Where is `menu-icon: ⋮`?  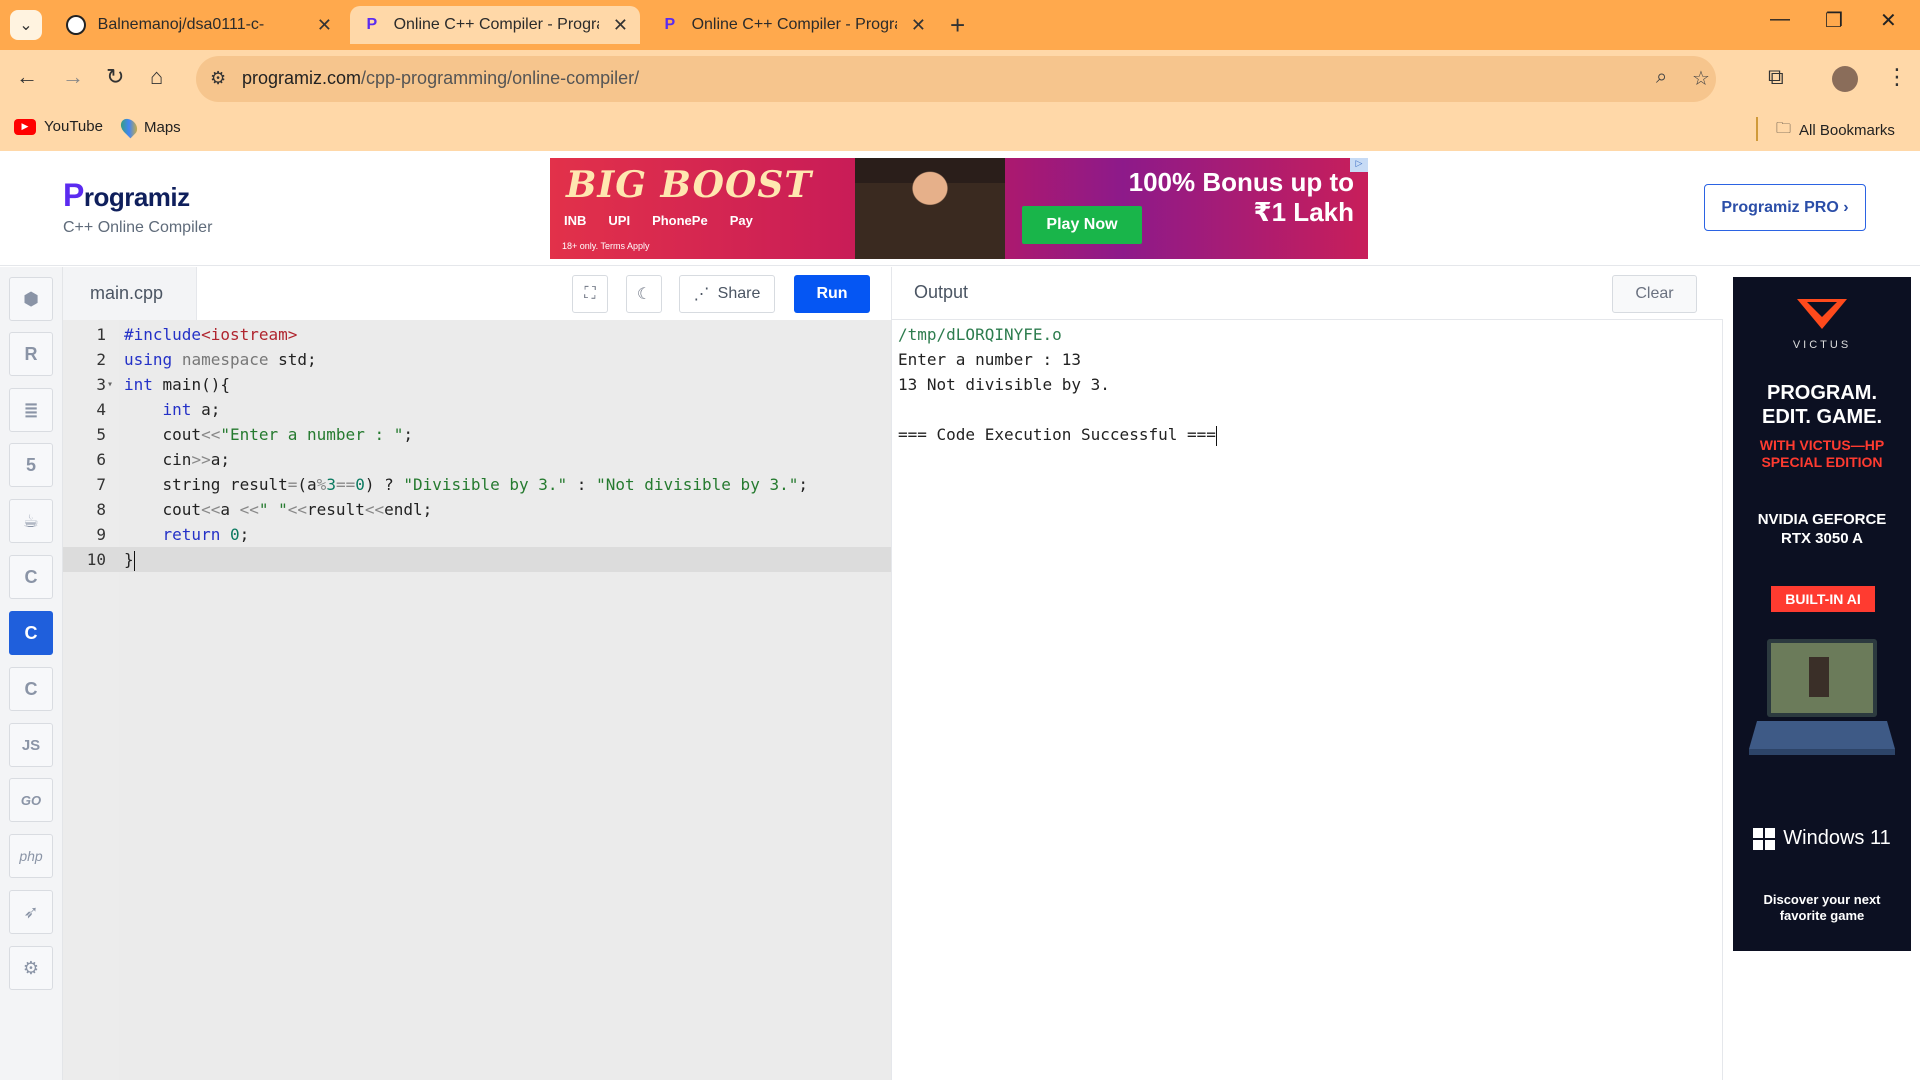 menu-icon: ⋮ is located at coordinates (1897, 77).